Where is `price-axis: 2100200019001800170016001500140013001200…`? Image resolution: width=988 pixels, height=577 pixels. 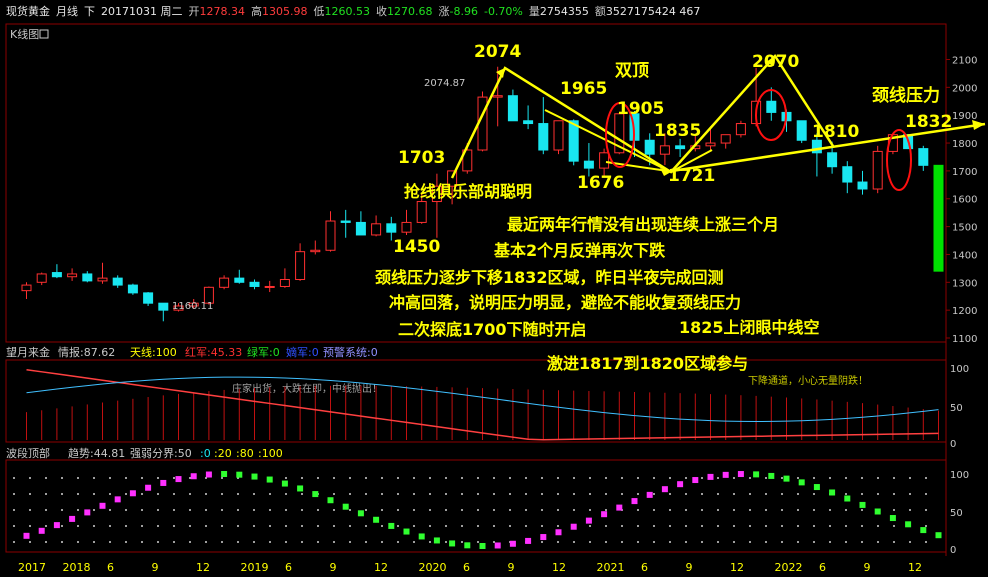
price-axis: 2100200019001800170016001500140013001200… is located at coordinates (961, 200).